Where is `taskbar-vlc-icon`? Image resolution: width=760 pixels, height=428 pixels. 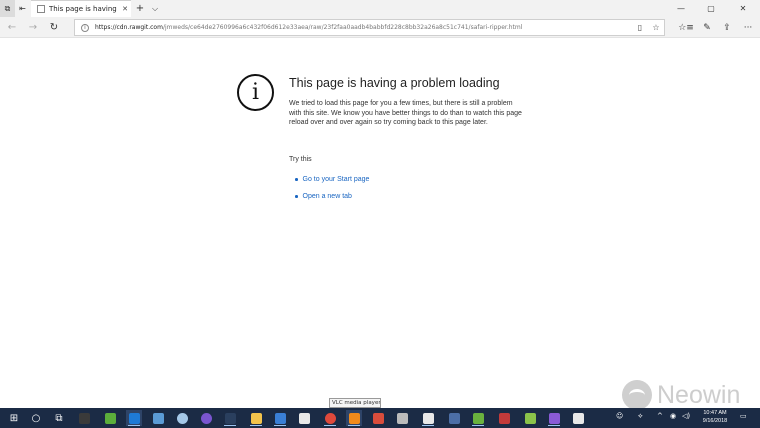 taskbar-vlc-icon is located at coordinates (354, 418).